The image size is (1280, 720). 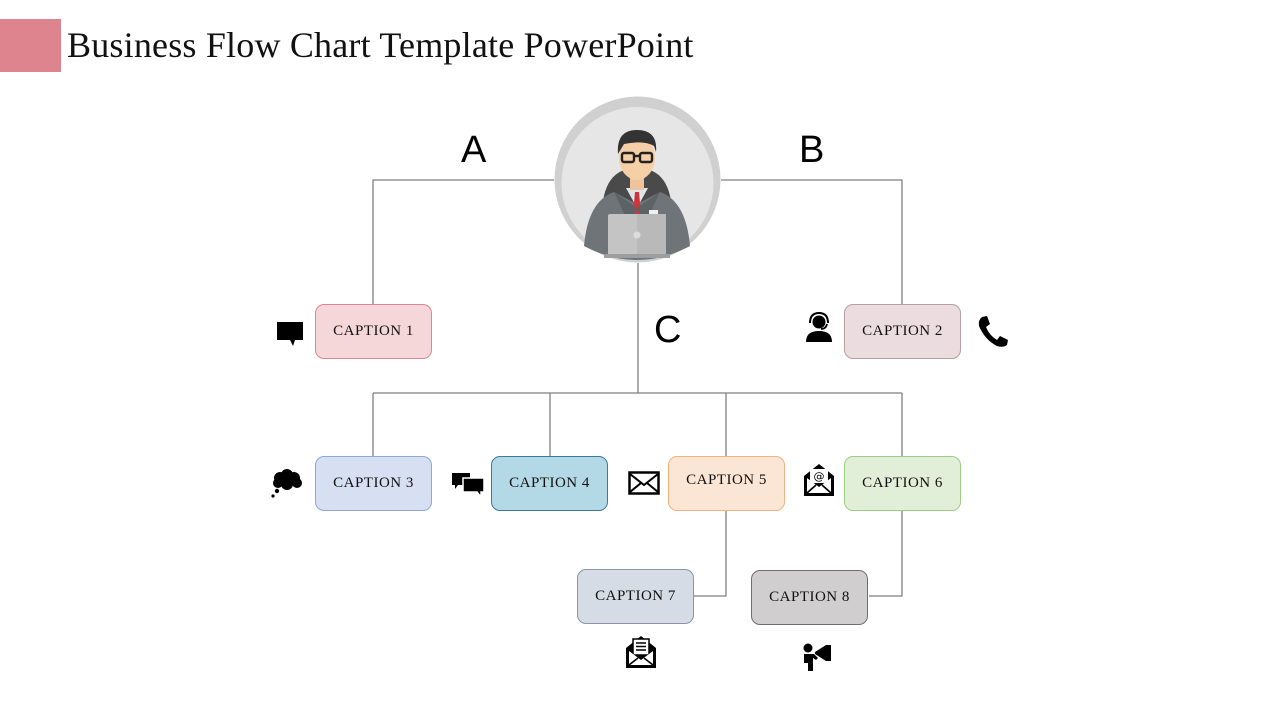 I want to click on caption-label: CAPTION 8, so click(x=809, y=597).